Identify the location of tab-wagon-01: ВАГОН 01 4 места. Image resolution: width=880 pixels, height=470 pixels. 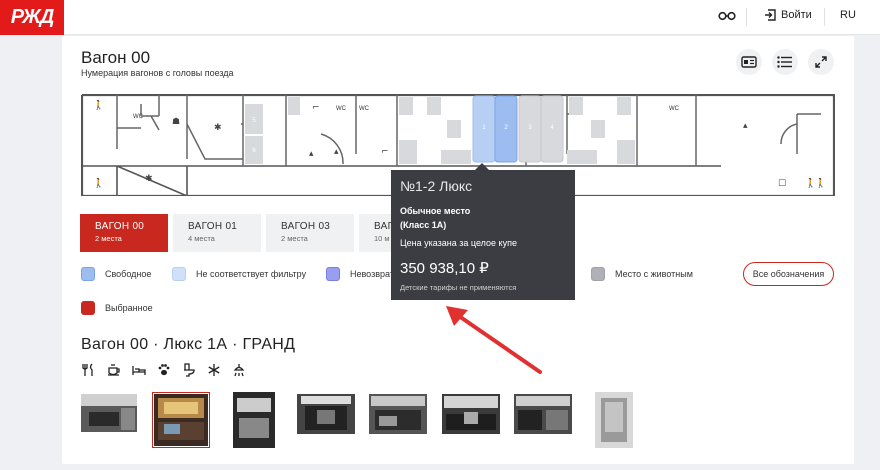
(217, 233).